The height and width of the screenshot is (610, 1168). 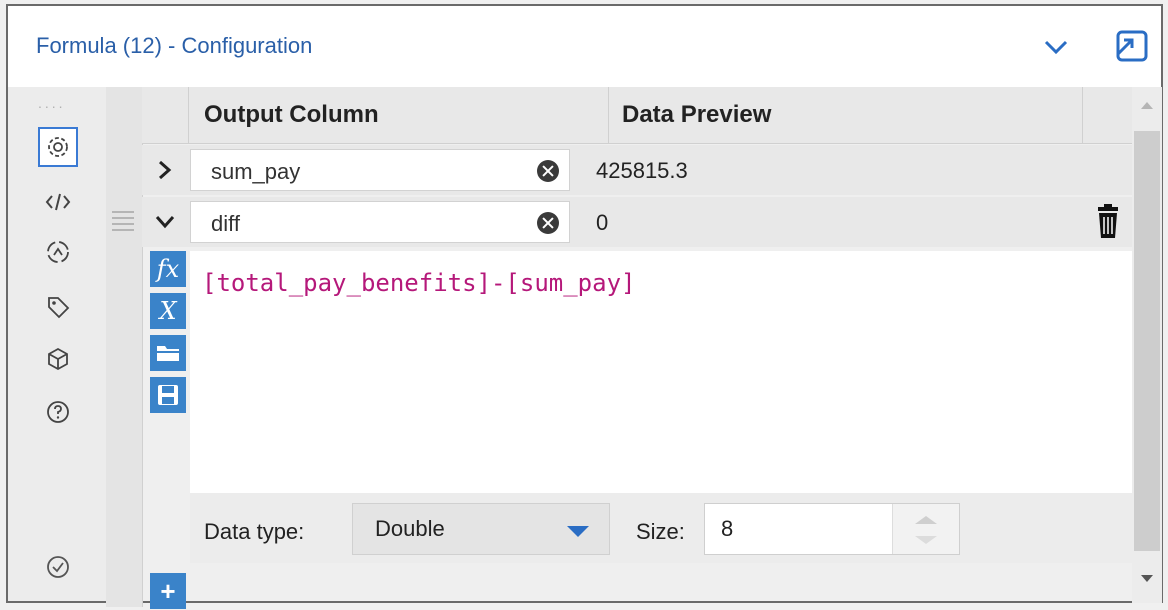 I want to click on data-preview-value: 425815.3, so click(x=642, y=170).